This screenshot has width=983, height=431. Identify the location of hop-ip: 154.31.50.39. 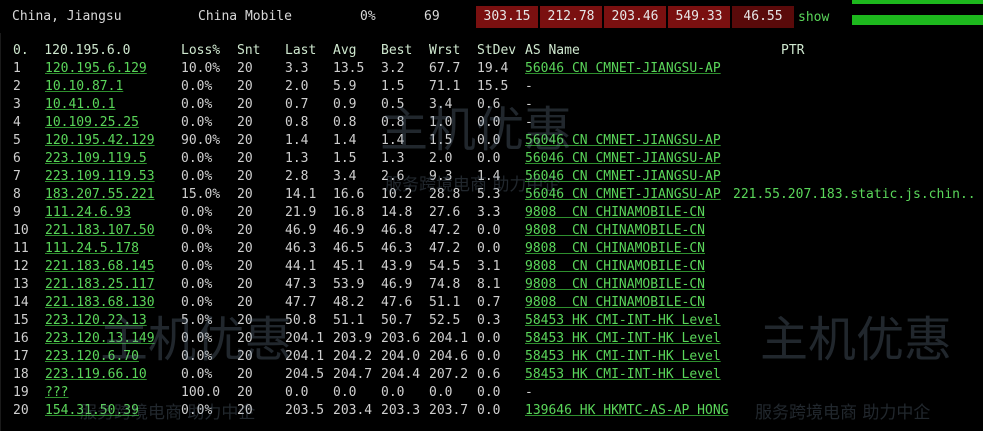
(92, 411).